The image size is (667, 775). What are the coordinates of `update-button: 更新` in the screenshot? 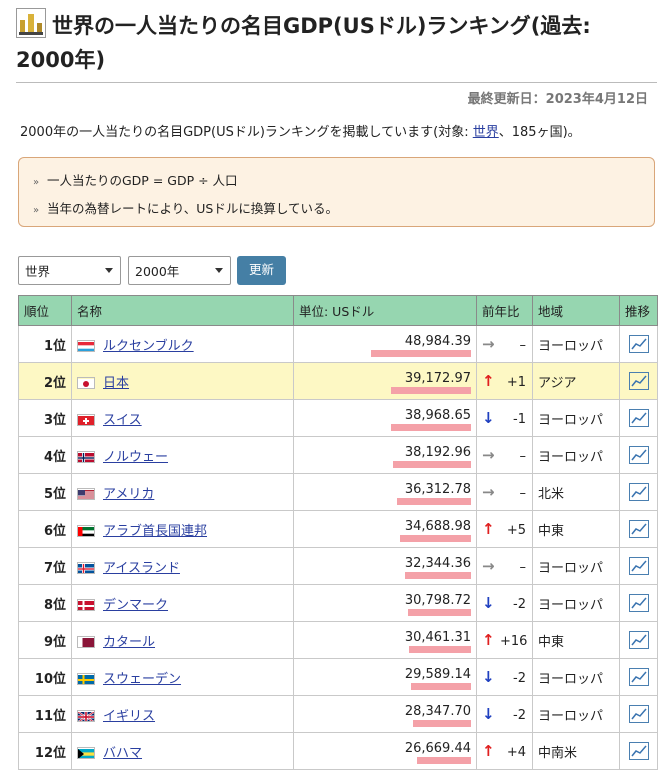 It's located at (261, 270).